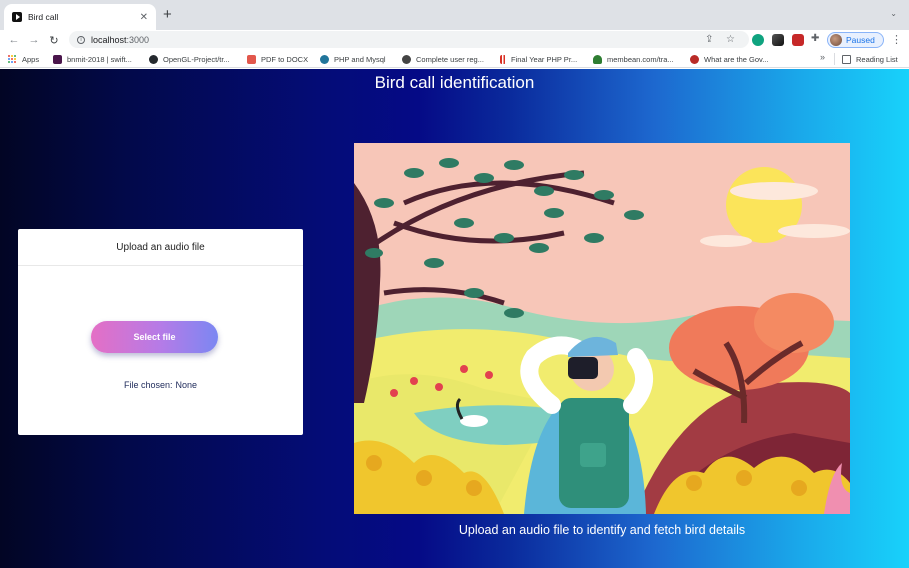 This screenshot has width=909, height=568. Describe the element at coordinates (285, 59) in the screenshot. I see `bookmark-label: PDF to DOCX` at that location.